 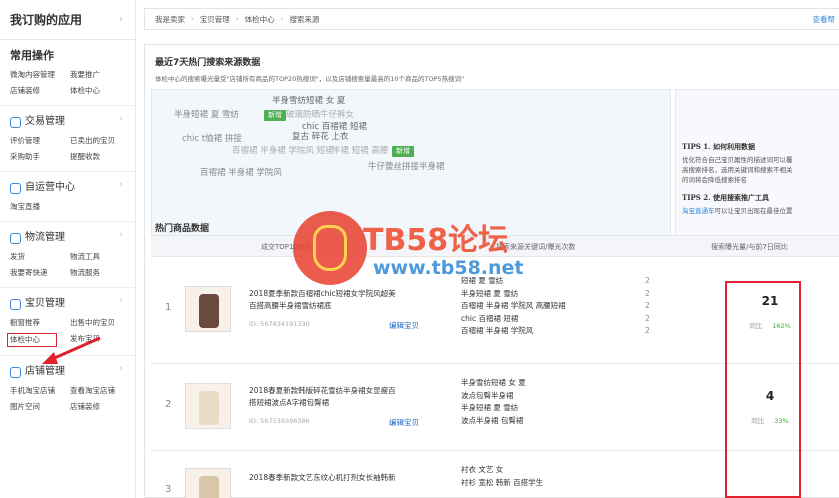 I want to click on sidebar-link-mobile-shop: 手机淘宝店铺, so click(x=40, y=391).